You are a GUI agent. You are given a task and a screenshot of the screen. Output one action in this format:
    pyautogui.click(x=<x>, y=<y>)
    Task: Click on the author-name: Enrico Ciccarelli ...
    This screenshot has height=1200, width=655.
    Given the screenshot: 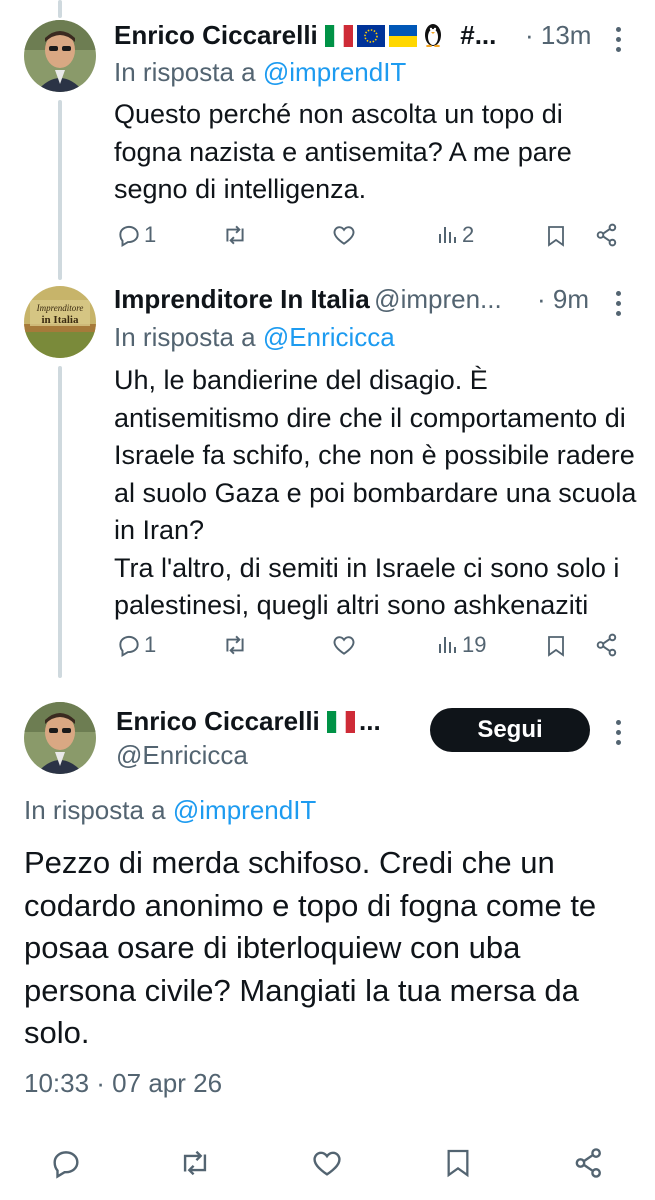 What is the action you would take?
    pyautogui.click(x=248, y=721)
    